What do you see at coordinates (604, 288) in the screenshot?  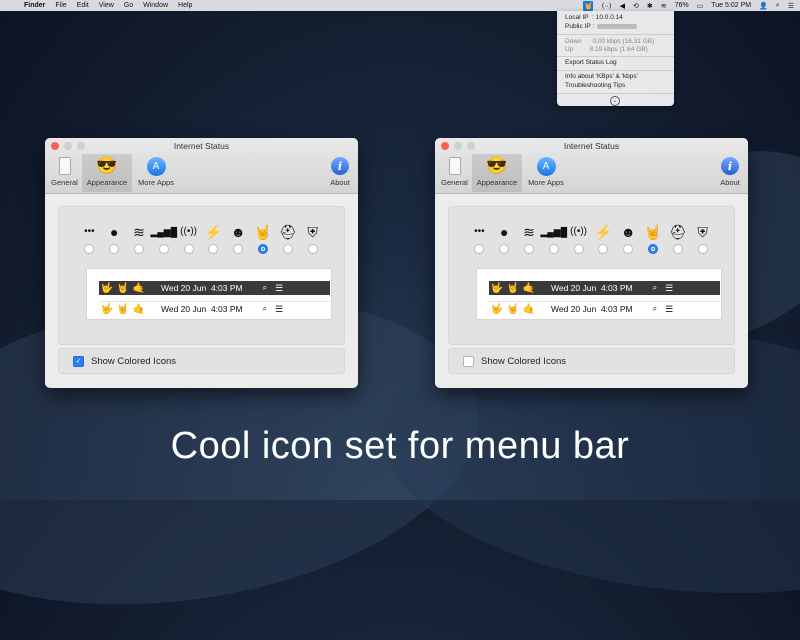 I see `dark-menubar-preview: 🤟 🤘 🤙 Wed 20 Jun 4:03 PM ⌕ ☰` at bounding box center [604, 288].